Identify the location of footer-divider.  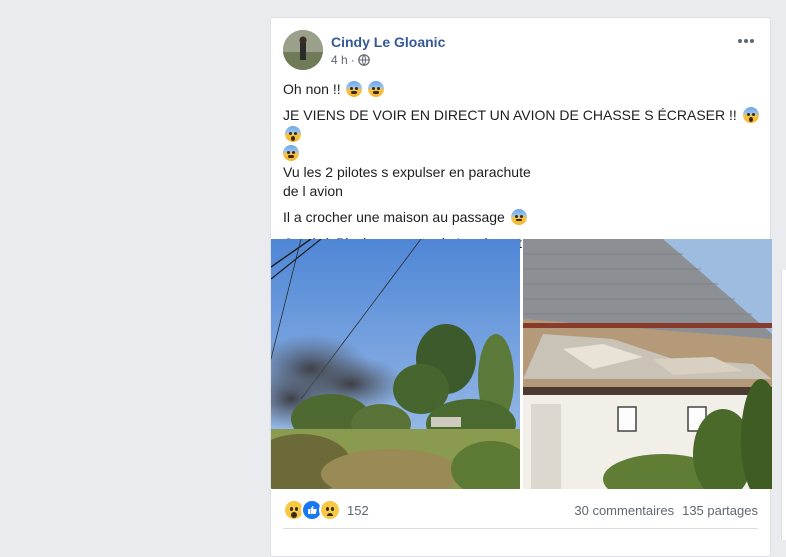
(520, 528).